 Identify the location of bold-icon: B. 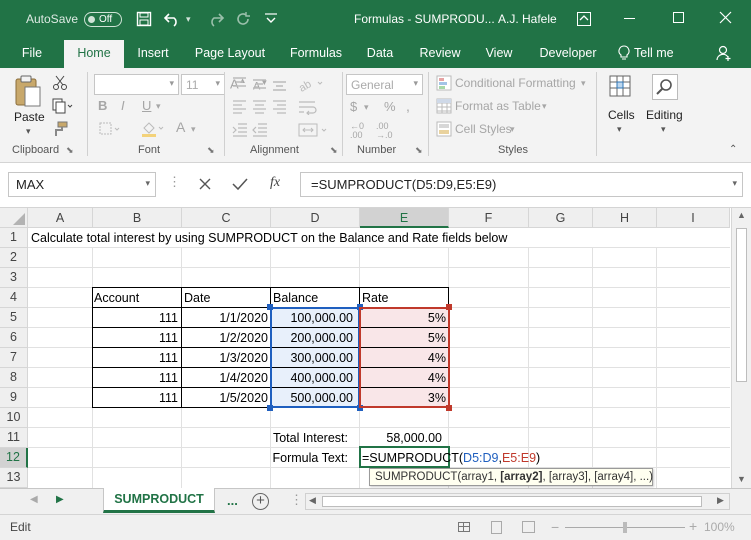
(102, 105).